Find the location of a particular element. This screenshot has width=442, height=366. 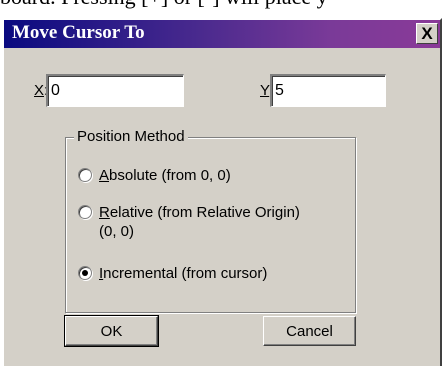

close-icon: X is located at coordinates (427, 33).